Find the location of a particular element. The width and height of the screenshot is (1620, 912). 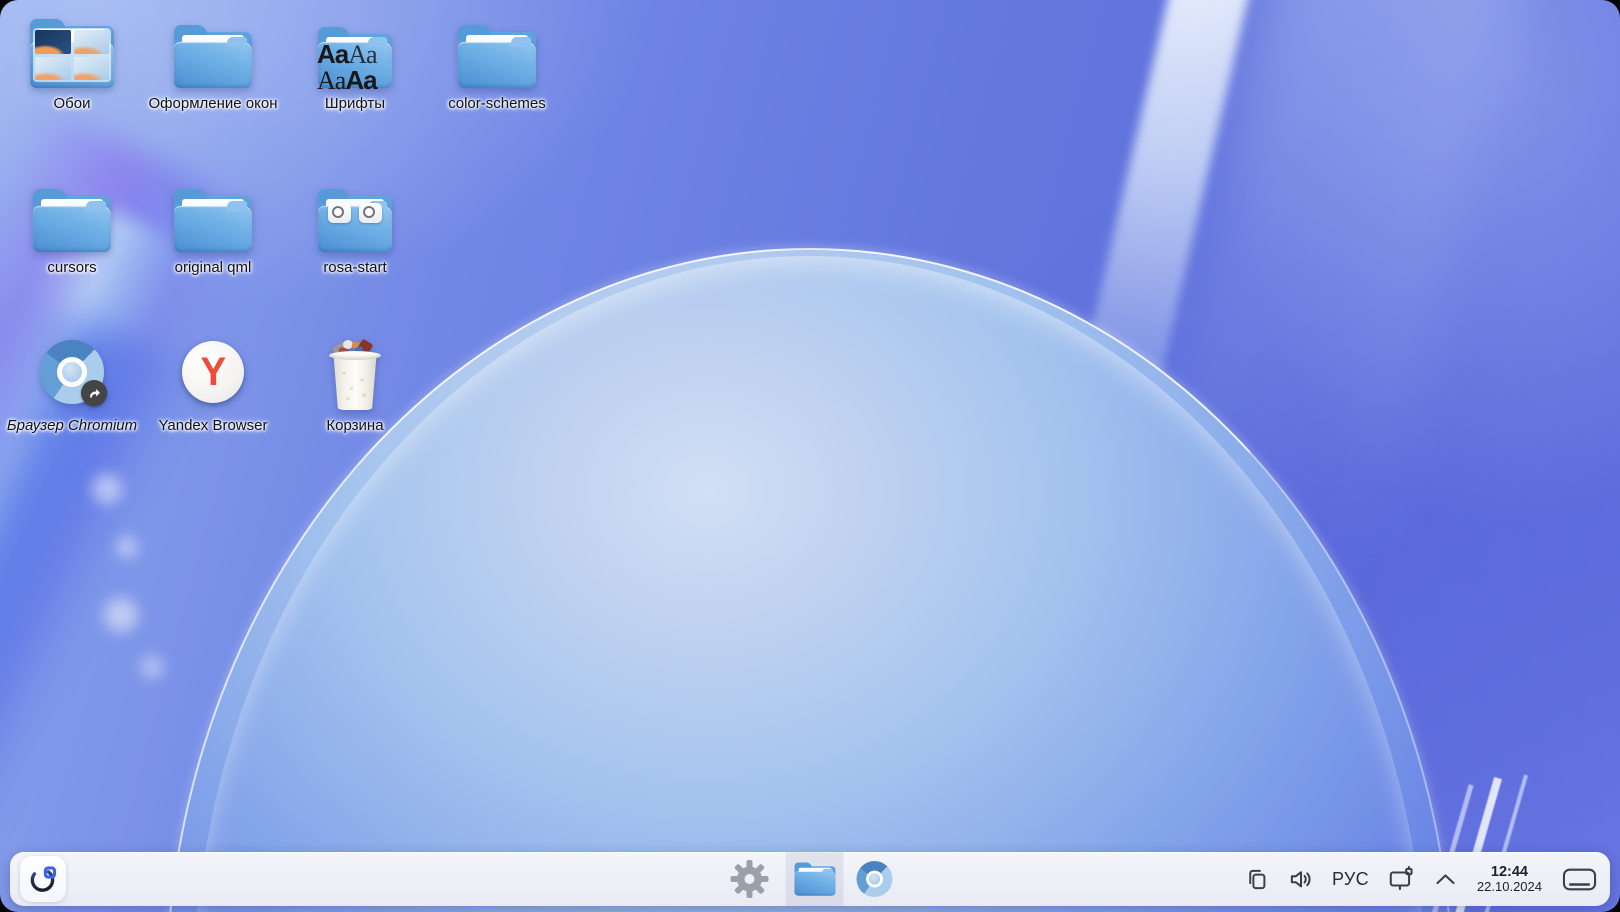

display-icon is located at coordinates (1401, 879).